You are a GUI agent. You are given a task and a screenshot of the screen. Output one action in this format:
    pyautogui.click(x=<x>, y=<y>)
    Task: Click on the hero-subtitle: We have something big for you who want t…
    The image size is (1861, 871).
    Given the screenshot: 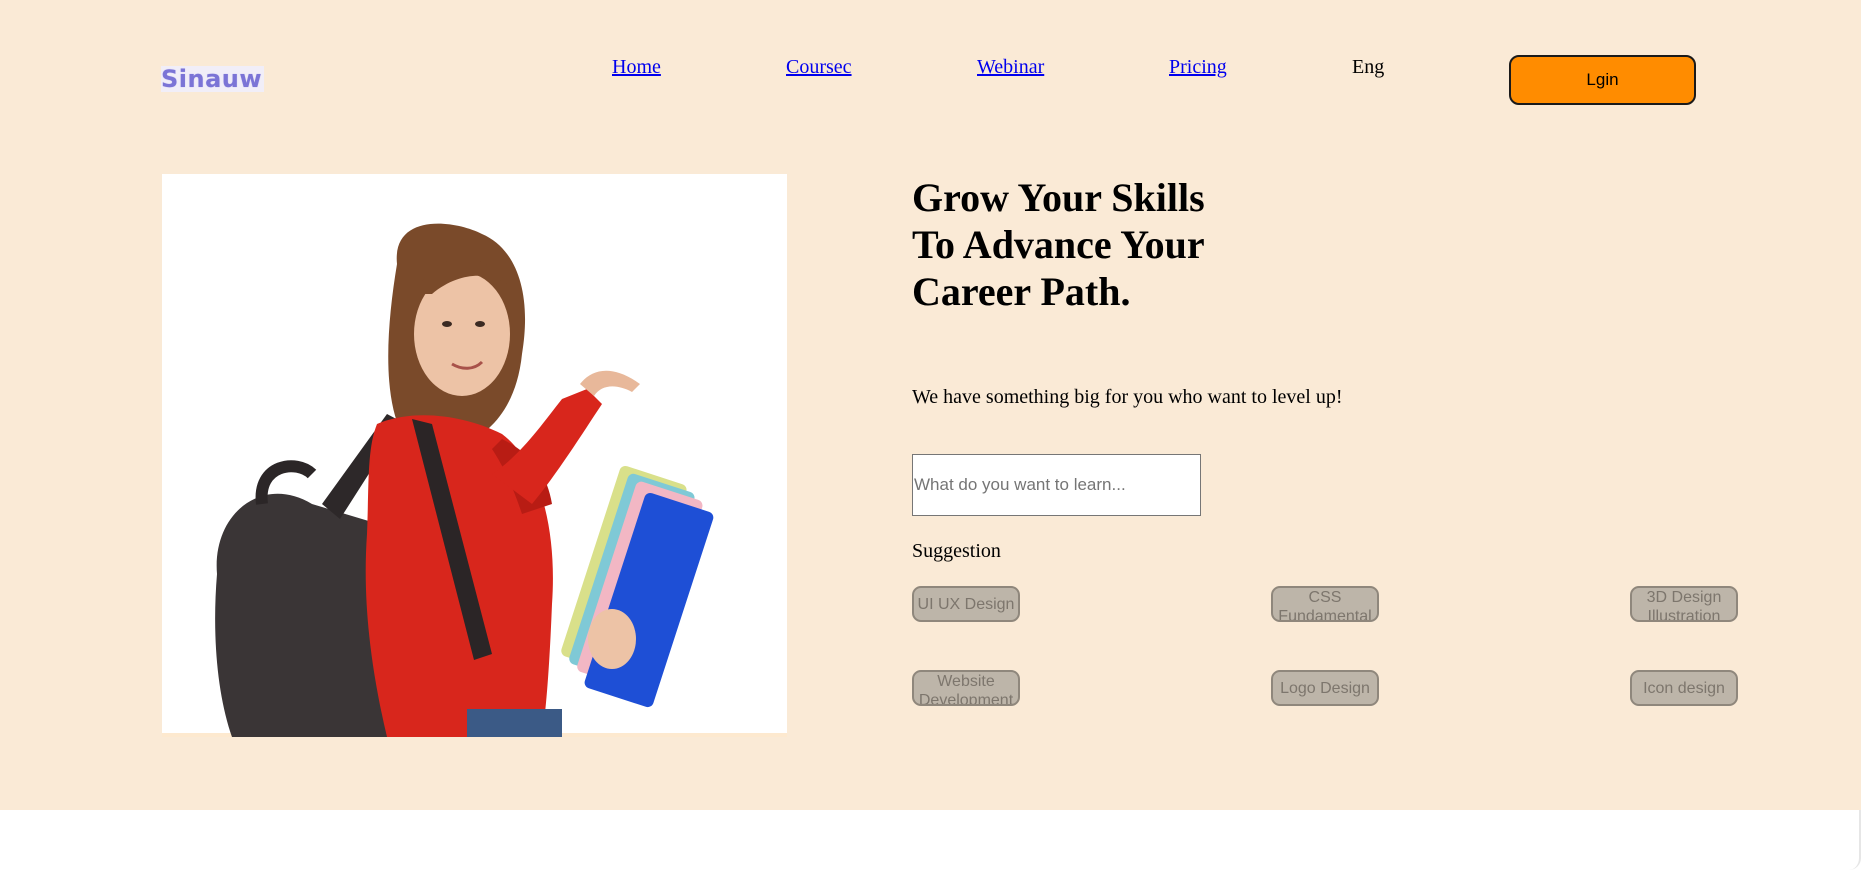 What is the action you would take?
    pyautogui.click(x=1127, y=397)
    